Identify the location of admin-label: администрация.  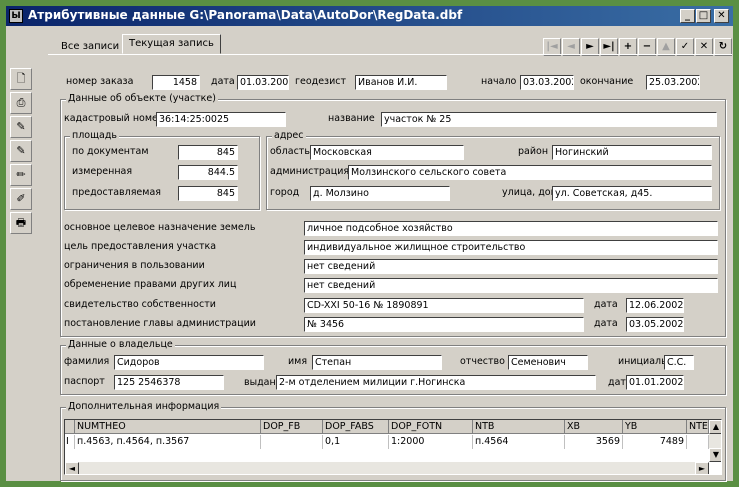
(310, 171).